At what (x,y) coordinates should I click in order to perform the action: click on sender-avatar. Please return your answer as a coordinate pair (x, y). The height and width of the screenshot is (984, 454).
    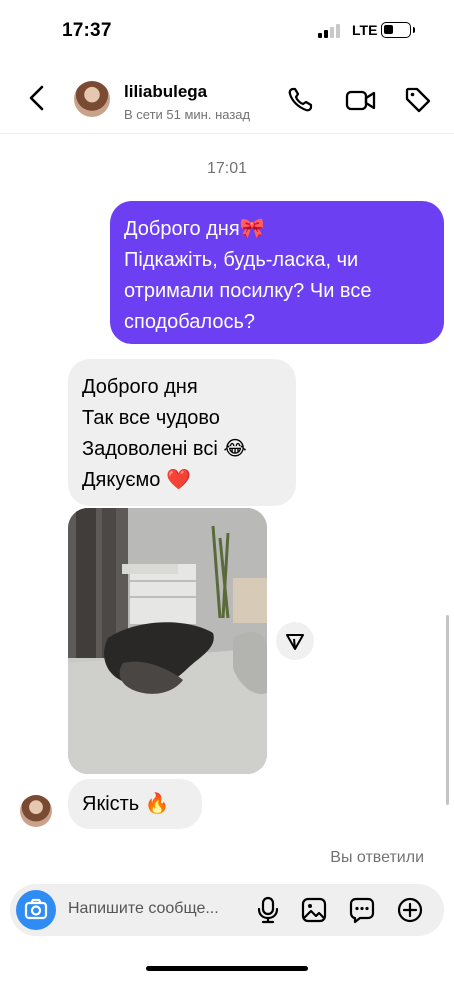
    Looking at the image, I should click on (36, 811).